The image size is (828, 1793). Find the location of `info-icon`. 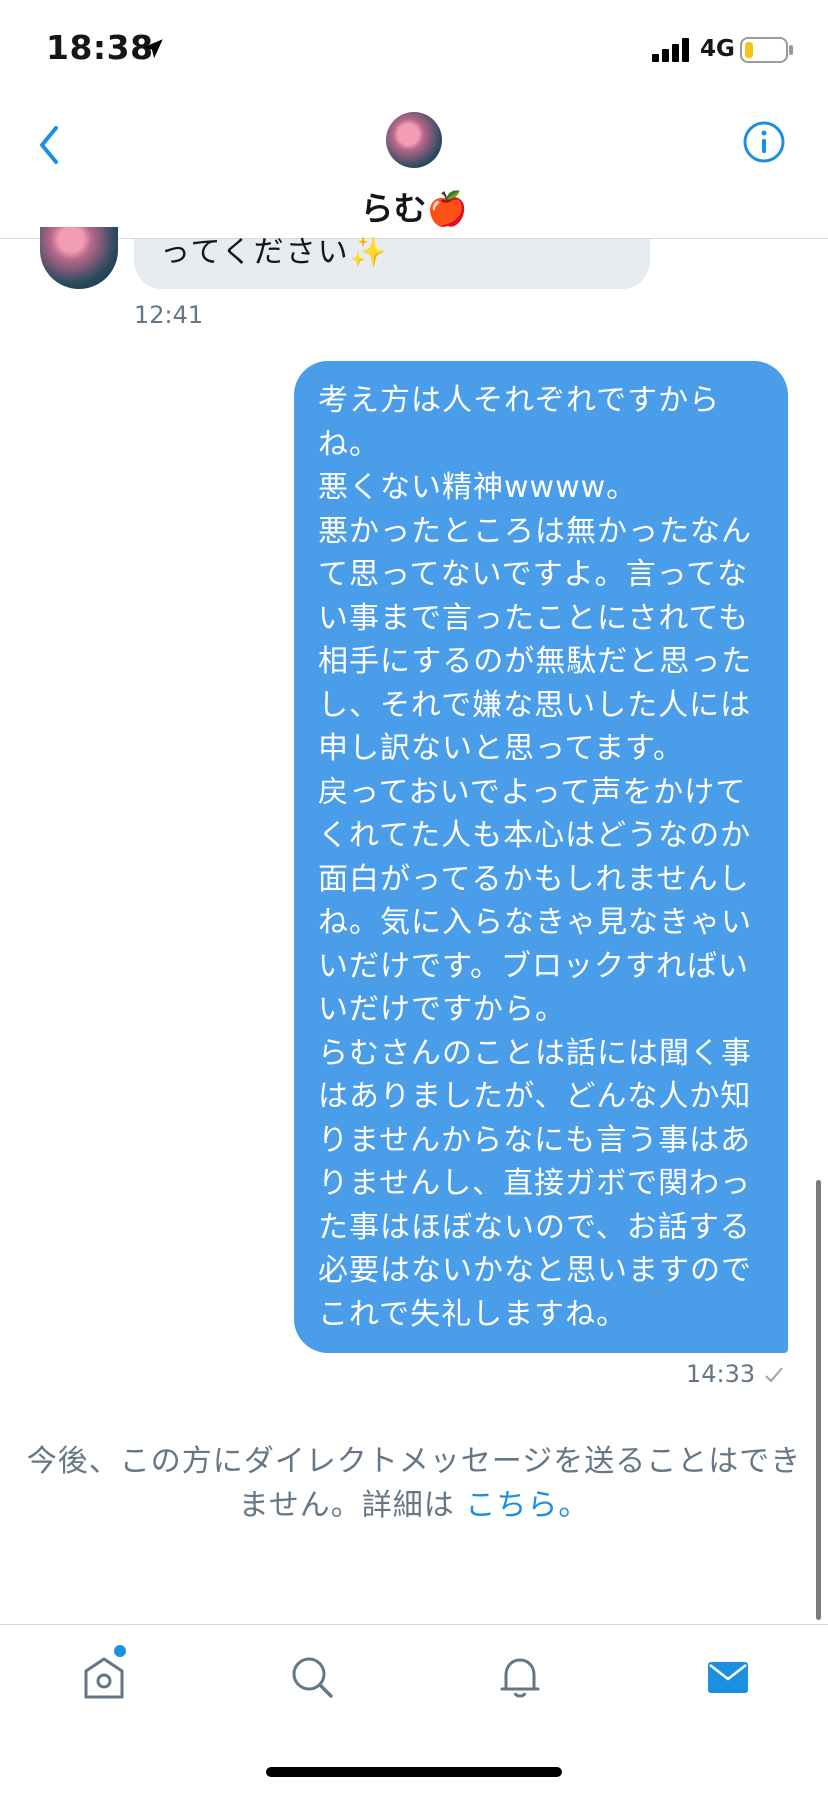

info-icon is located at coordinates (764, 142).